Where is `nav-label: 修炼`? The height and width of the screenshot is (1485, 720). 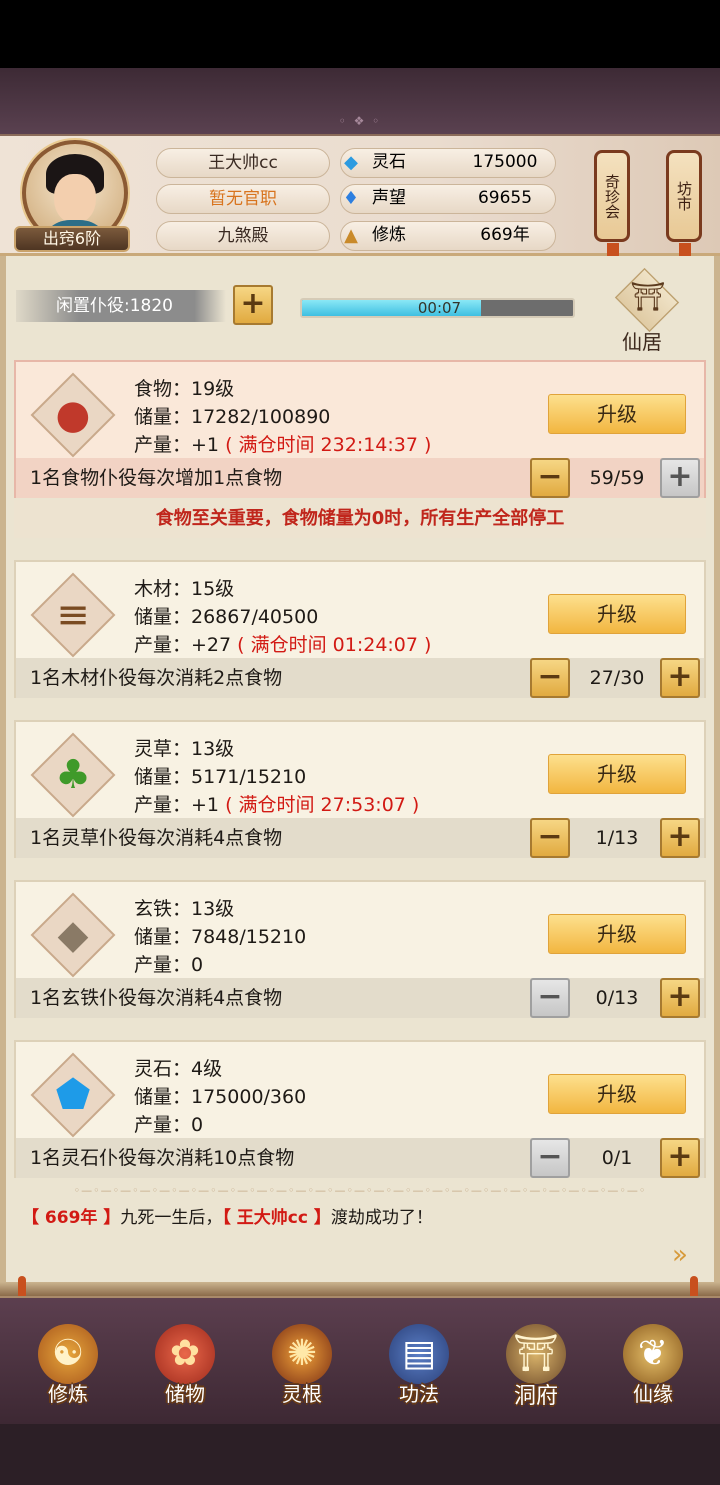
nav-label: 修炼 is located at coordinates (68, 1394).